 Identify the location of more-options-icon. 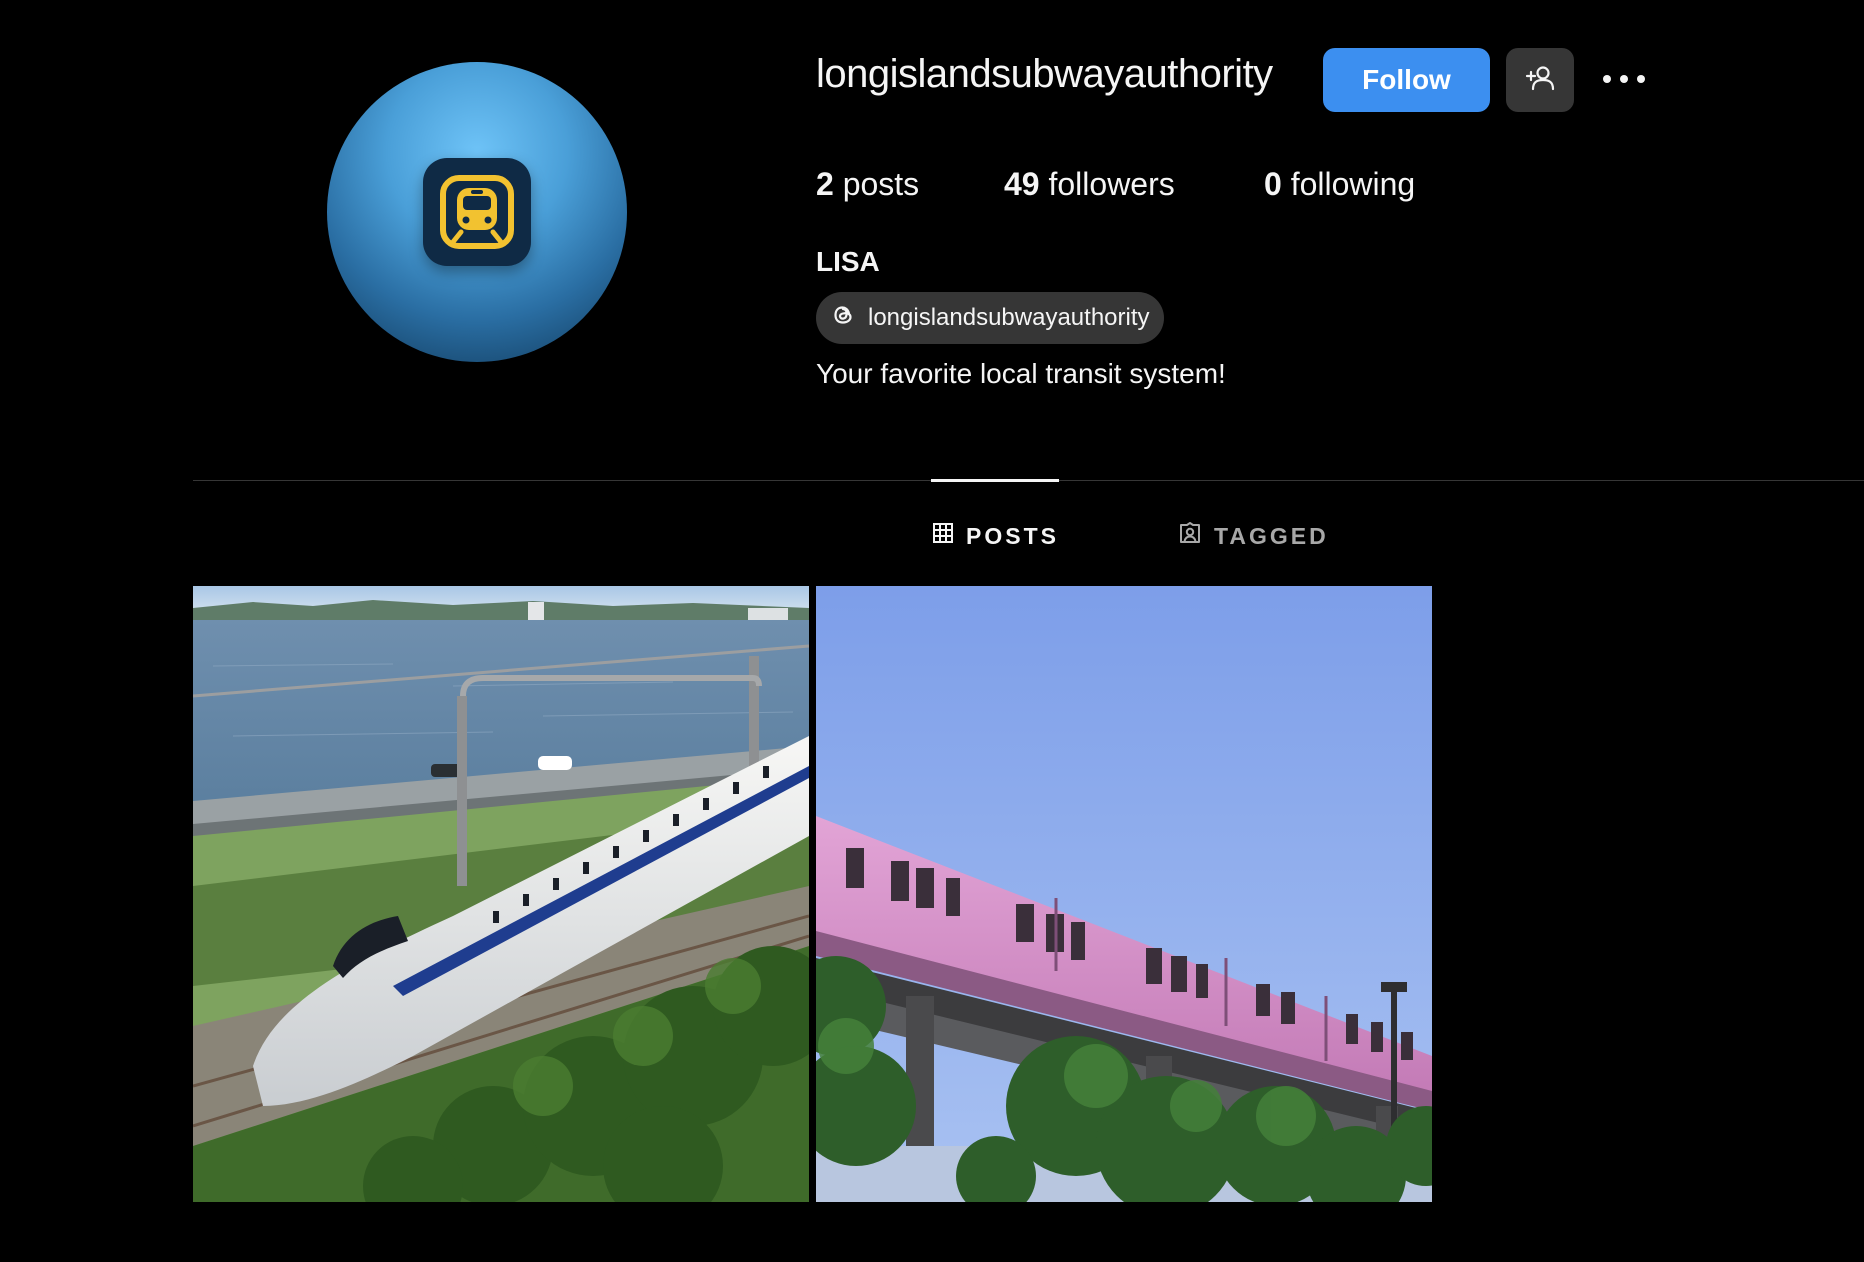
(1624, 80).